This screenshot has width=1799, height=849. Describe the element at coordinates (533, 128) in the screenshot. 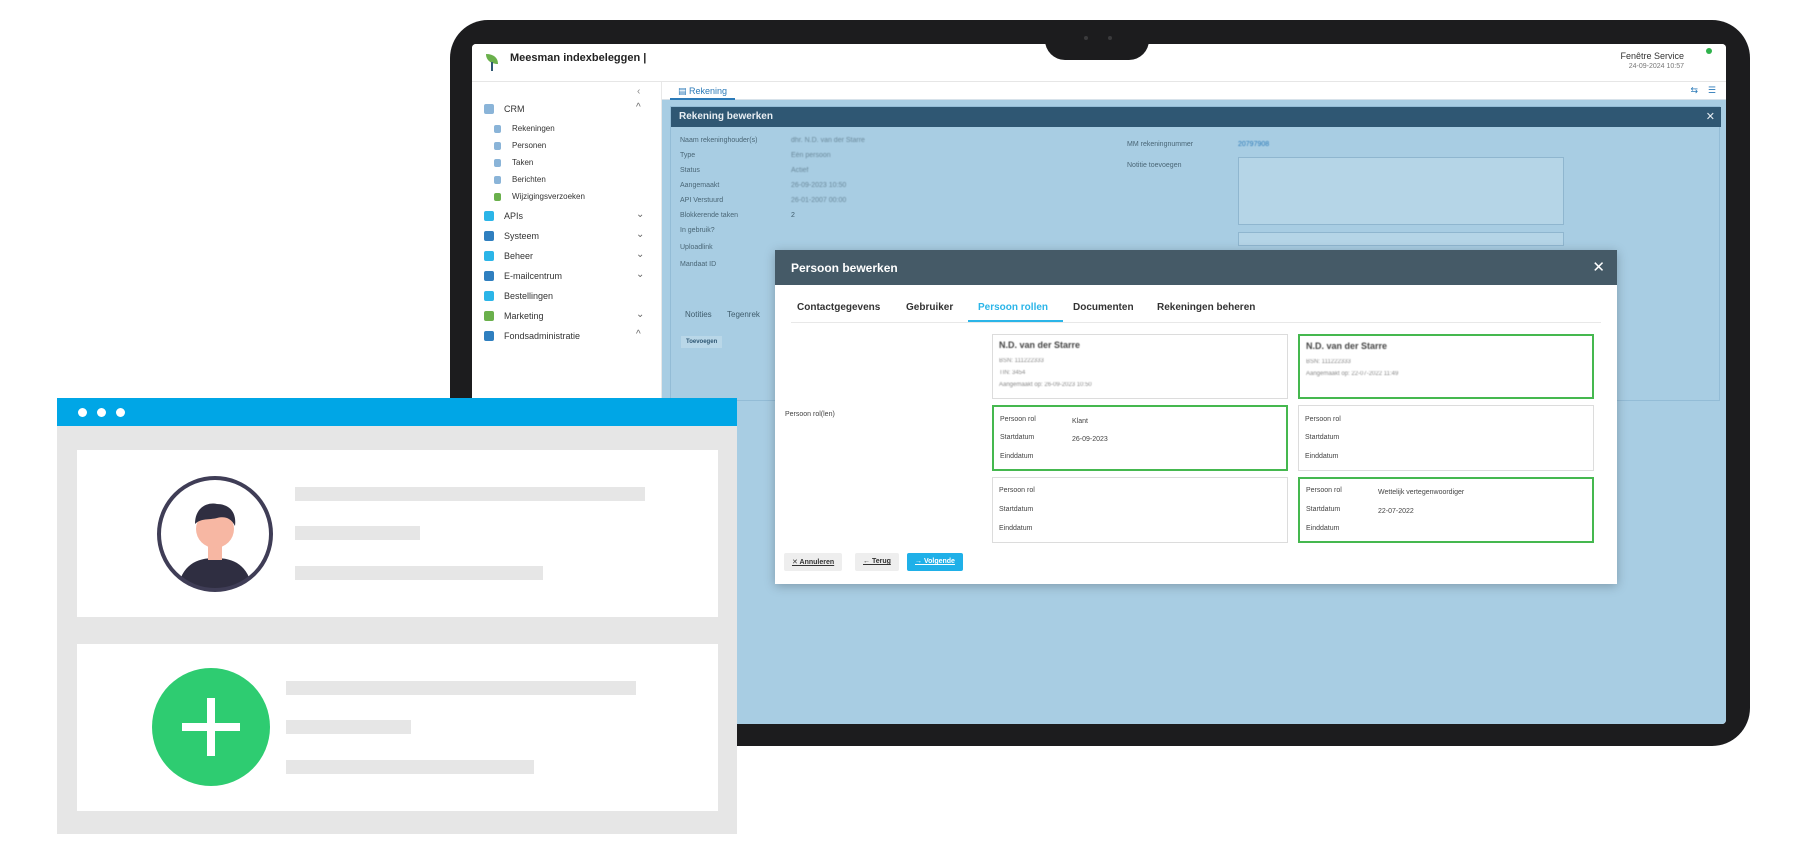

I see `sidebar-subitem-label: Rekeningen` at that location.